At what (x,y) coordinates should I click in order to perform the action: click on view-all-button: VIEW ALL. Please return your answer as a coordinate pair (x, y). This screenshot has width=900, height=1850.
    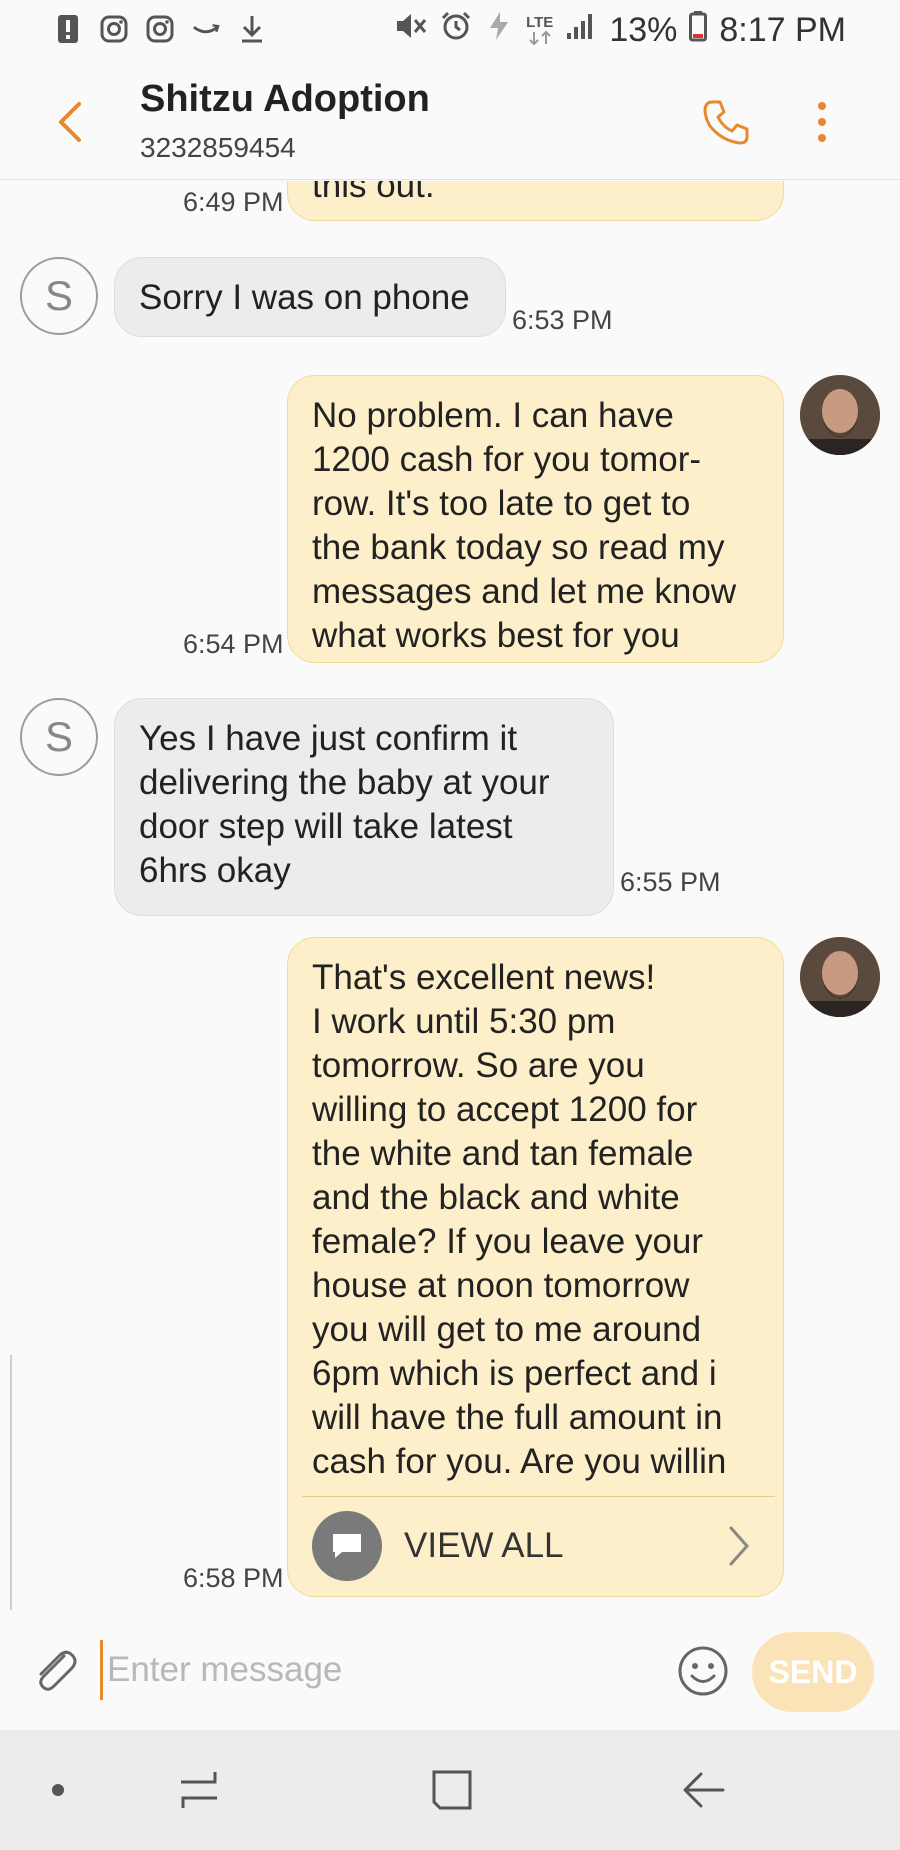
    Looking at the image, I should click on (535, 1546).